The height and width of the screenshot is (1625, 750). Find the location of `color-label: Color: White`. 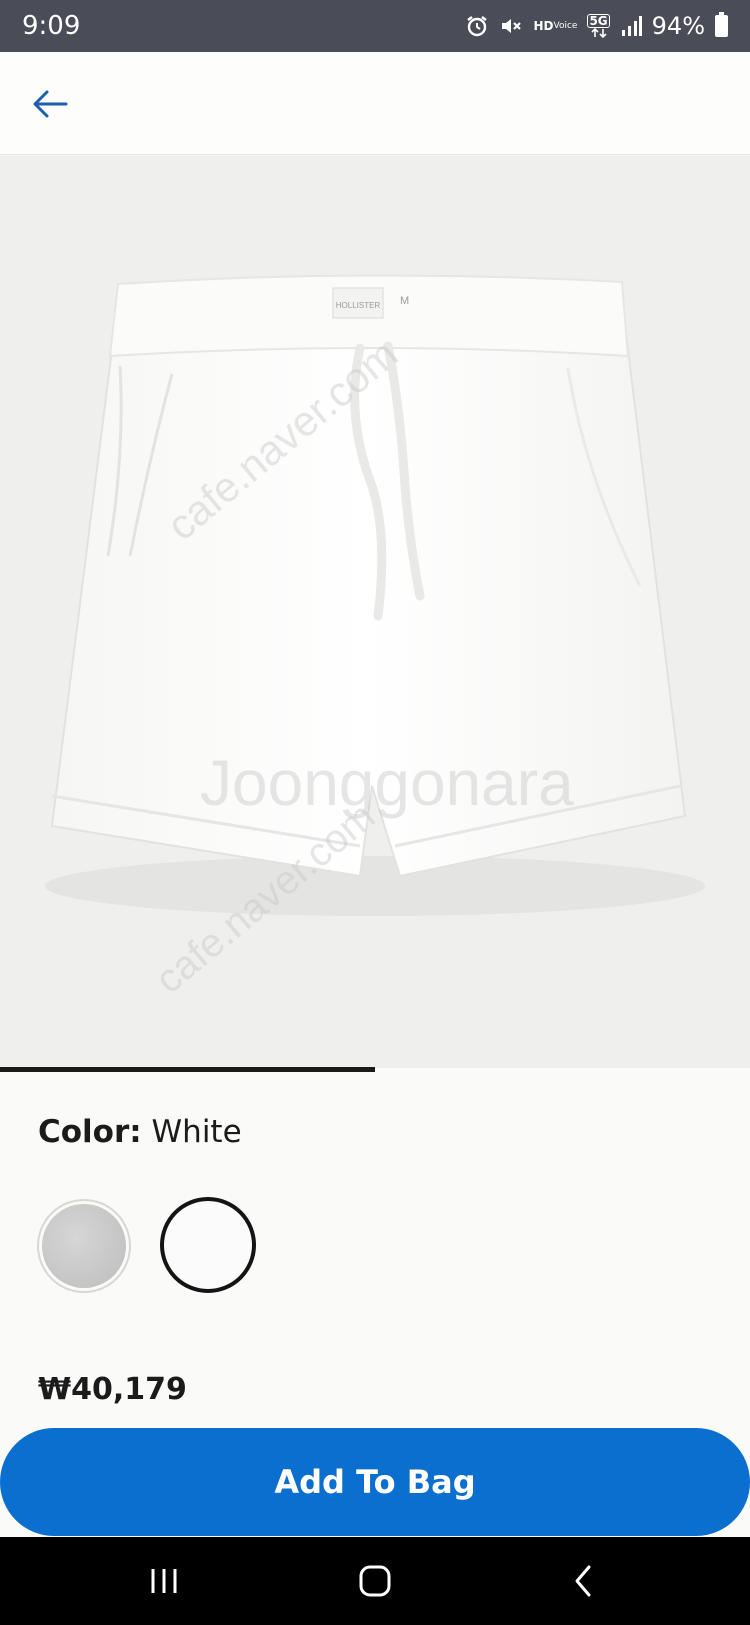

color-label: Color: White is located at coordinates (140, 1132).